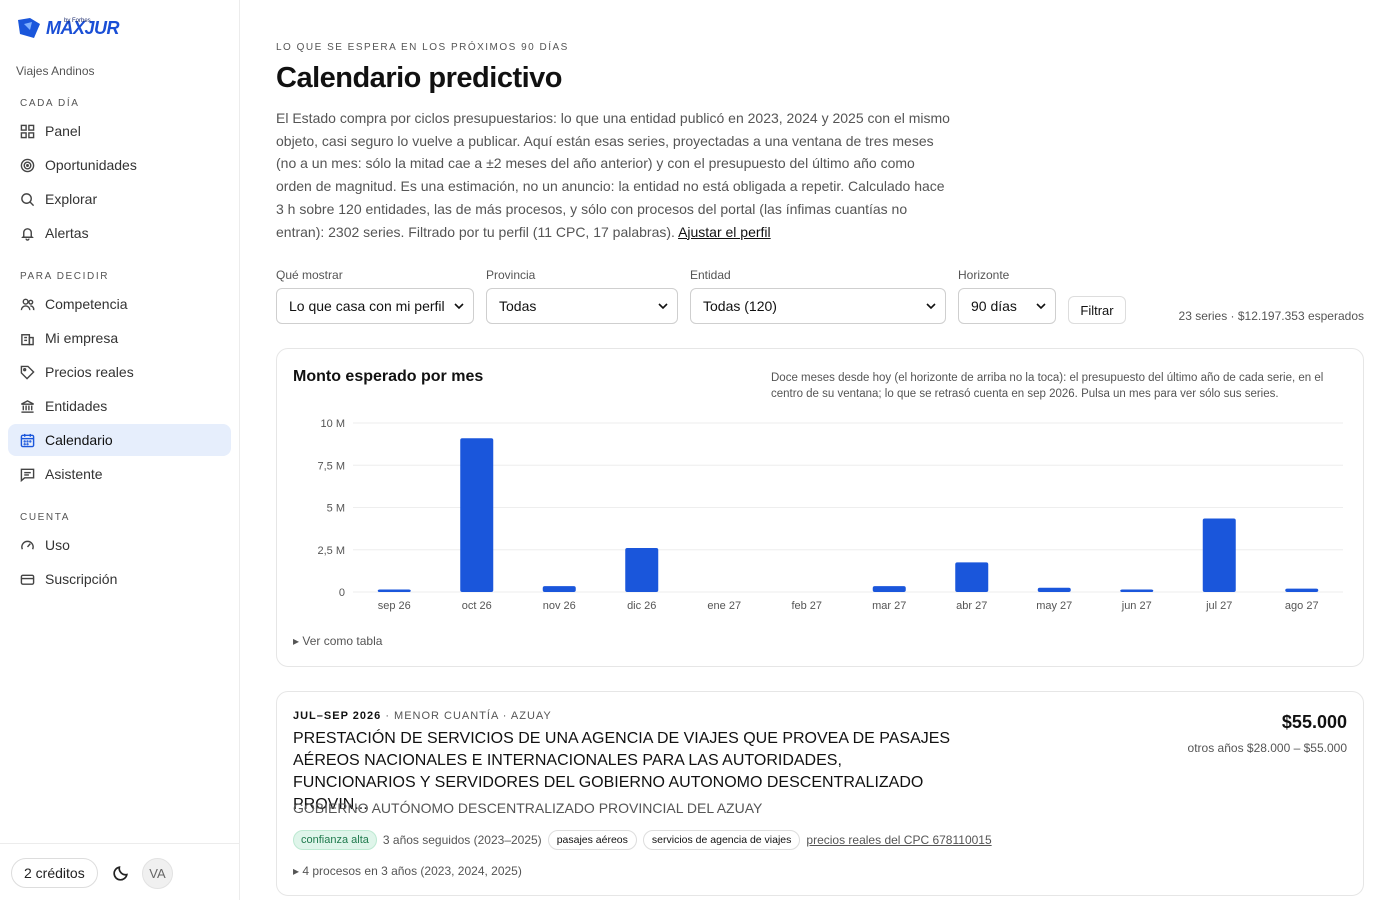 The image size is (1400, 900). Describe the element at coordinates (27, 234) in the screenshot. I see `bell-icon` at that location.